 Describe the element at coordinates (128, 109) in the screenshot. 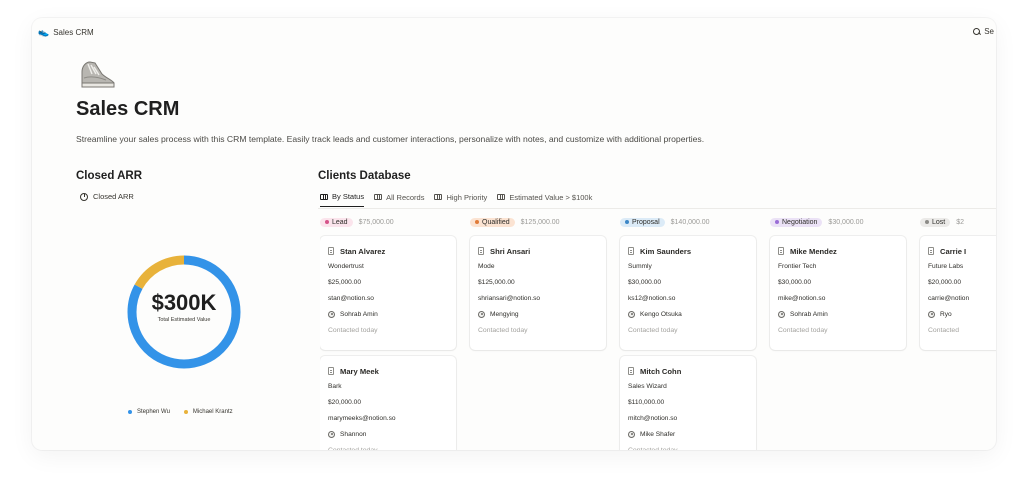

I see `page-title: Sales CRM` at that location.